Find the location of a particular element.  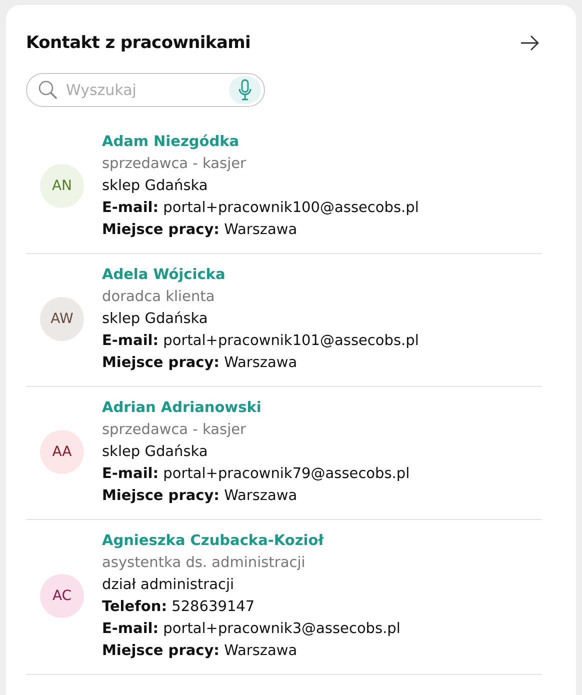

avatar: AC is located at coordinates (62, 596).